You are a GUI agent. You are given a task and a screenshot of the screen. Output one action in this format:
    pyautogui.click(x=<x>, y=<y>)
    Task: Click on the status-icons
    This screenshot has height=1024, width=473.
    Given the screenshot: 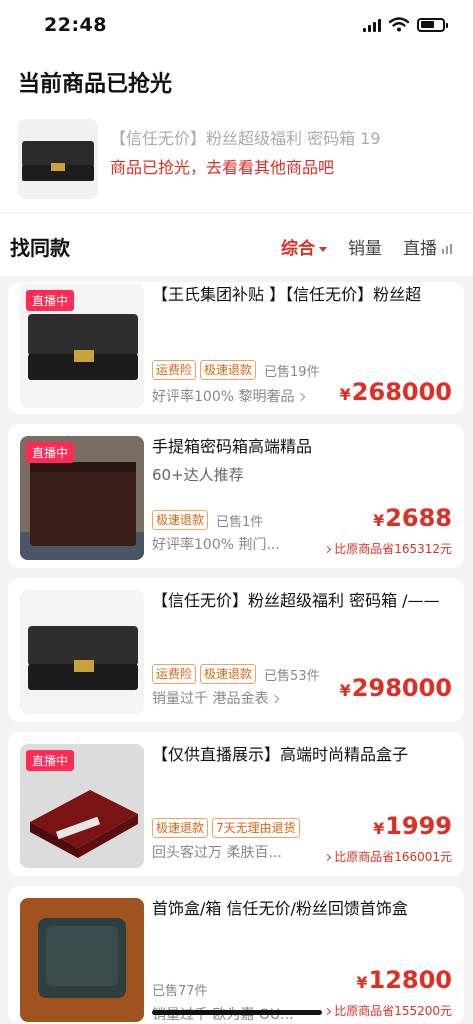 What is the action you would take?
    pyautogui.click(x=405, y=24)
    